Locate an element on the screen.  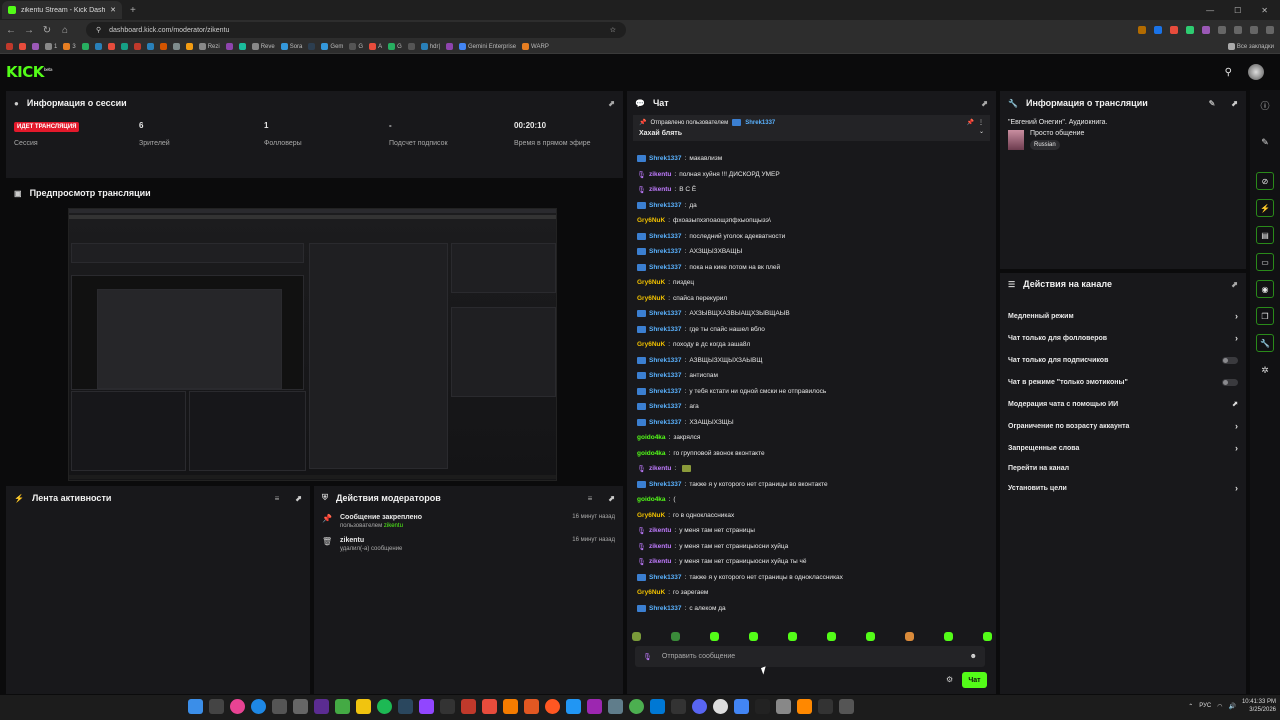
banned-words-row: Запрещенные слова › is located at coordinates (1123, 448).